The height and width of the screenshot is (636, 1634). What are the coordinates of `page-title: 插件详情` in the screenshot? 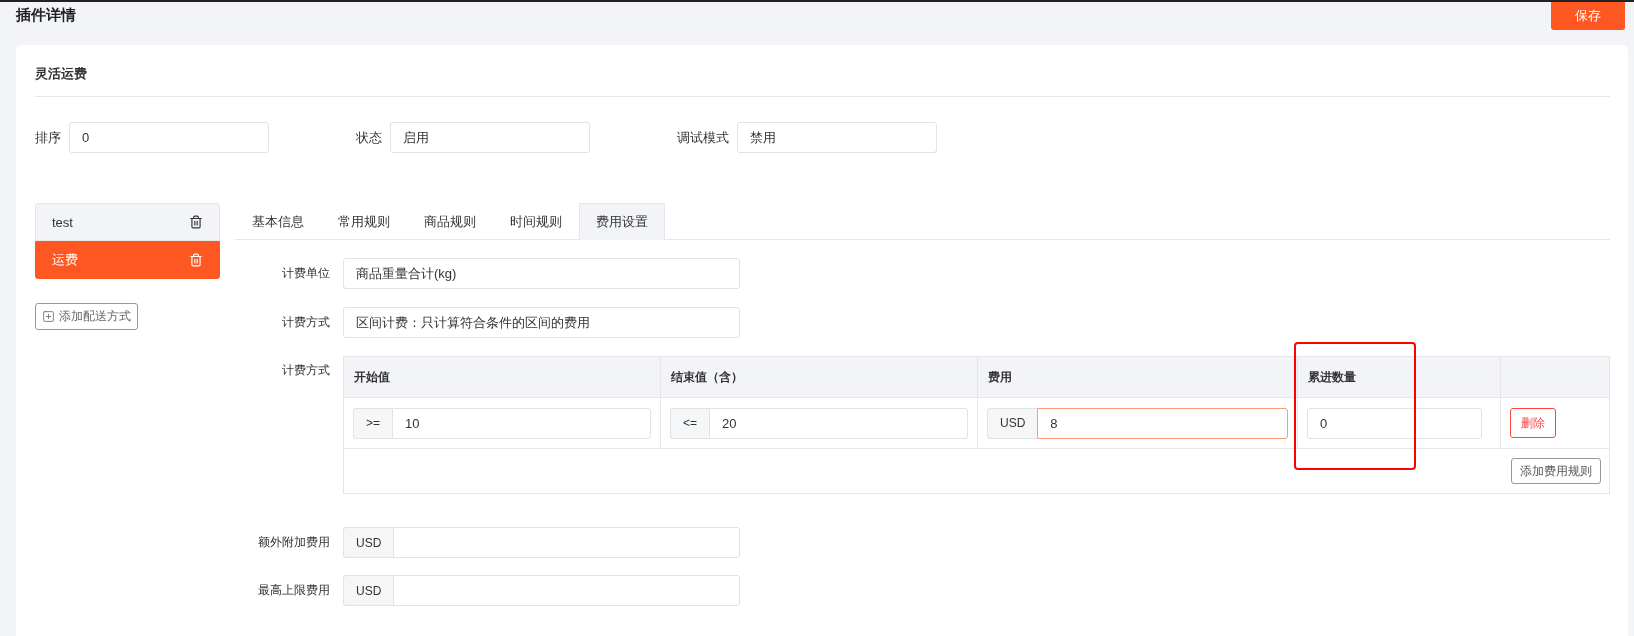 It's located at (46, 15).